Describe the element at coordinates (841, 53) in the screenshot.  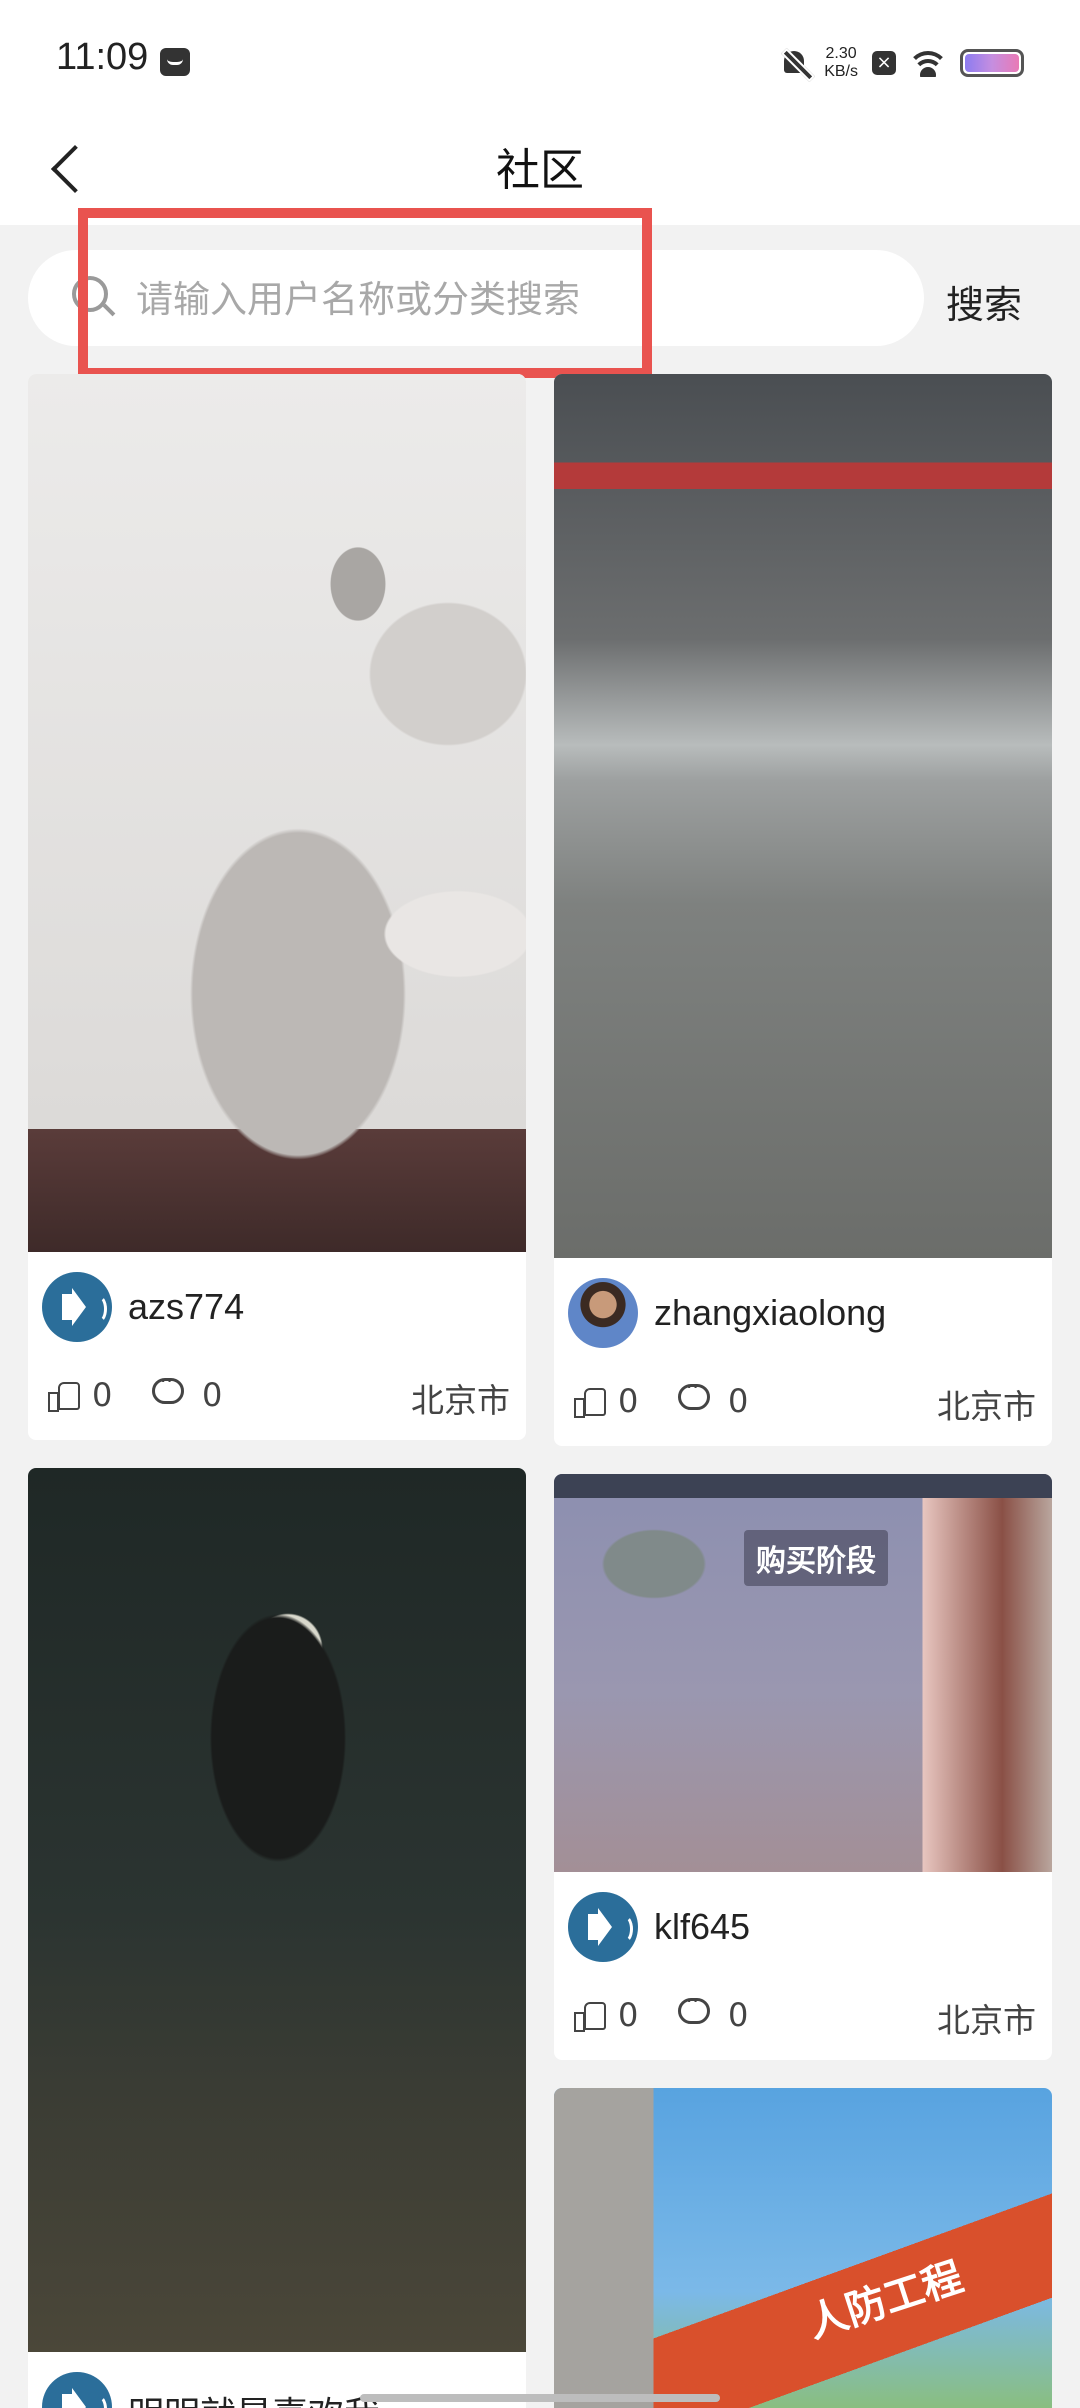
I see `network-speed-value: 2.30` at that location.